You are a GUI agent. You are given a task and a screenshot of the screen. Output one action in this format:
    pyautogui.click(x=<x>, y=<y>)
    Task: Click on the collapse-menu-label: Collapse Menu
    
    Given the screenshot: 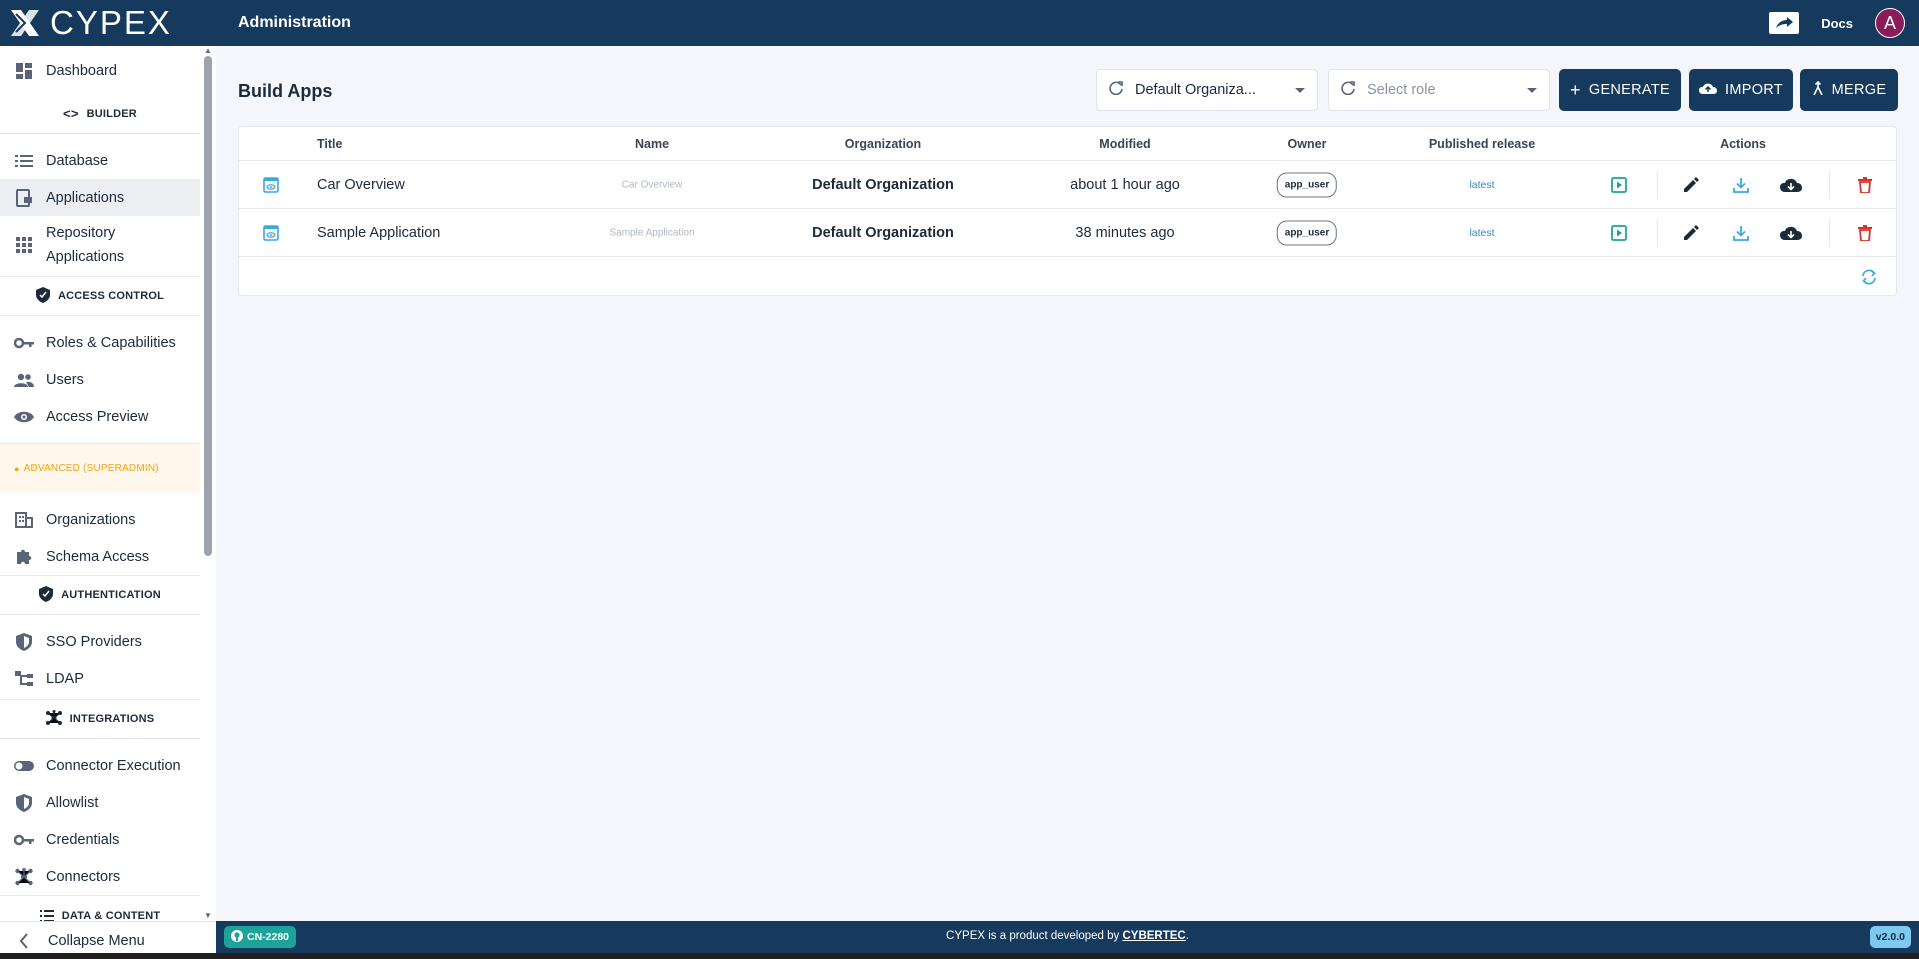 What is the action you would take?
    pyautogui.click(x=96, y=940)
    